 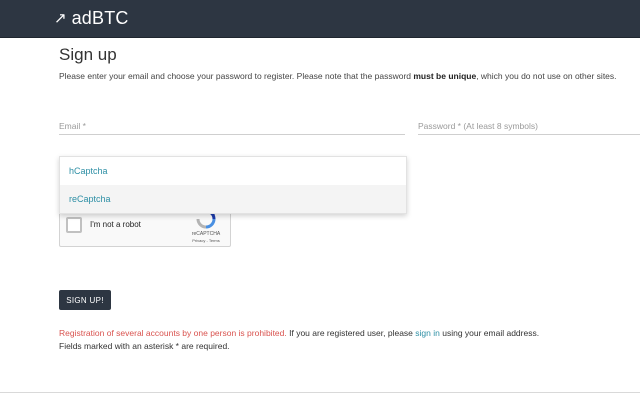 What do you see at coordinates (320, 392) in the screenshot?
I see `bottom-divider` at bounding box center [320, 392].